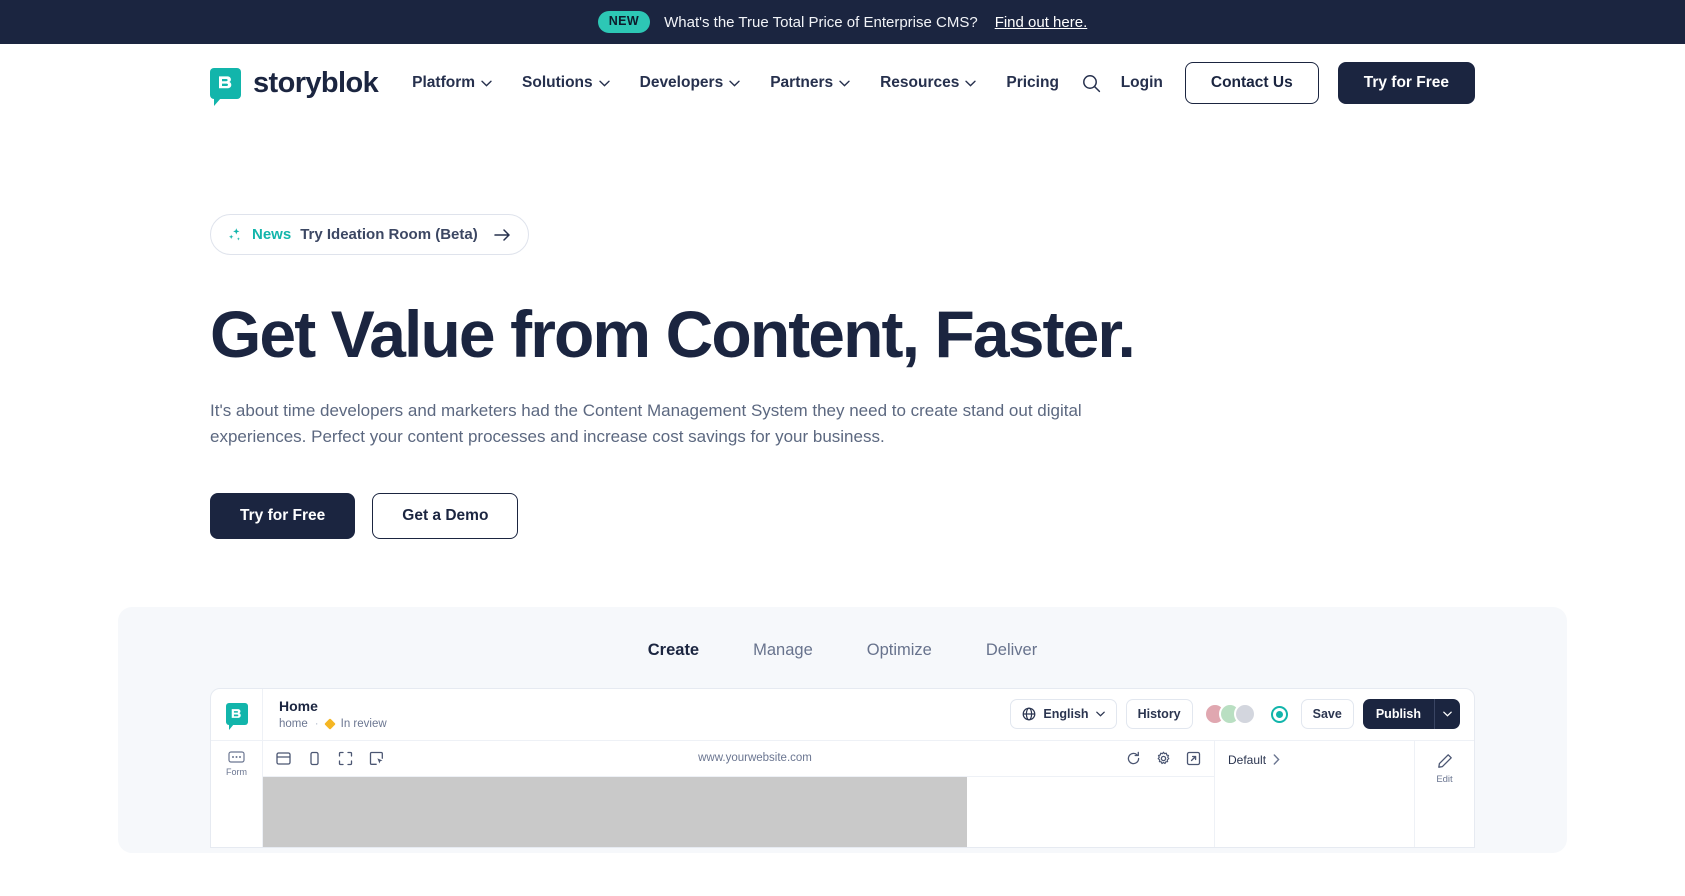 This screenshot has height=896, width=1685. Describe the element at coordinates (673, 650) in the screenshot. I see `tab-create: Create` at that location.